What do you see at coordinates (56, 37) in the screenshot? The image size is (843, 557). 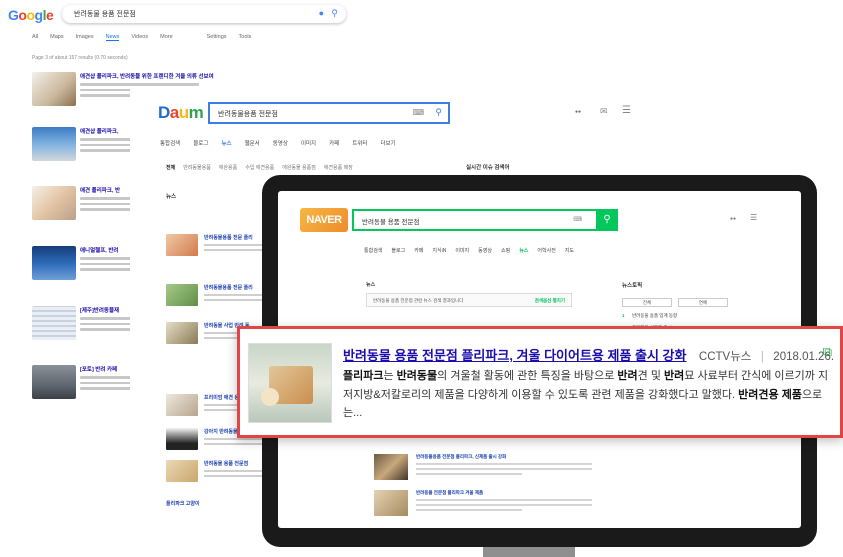 I see `google-tab-maps: Maps` at bounding box center [56, 37].